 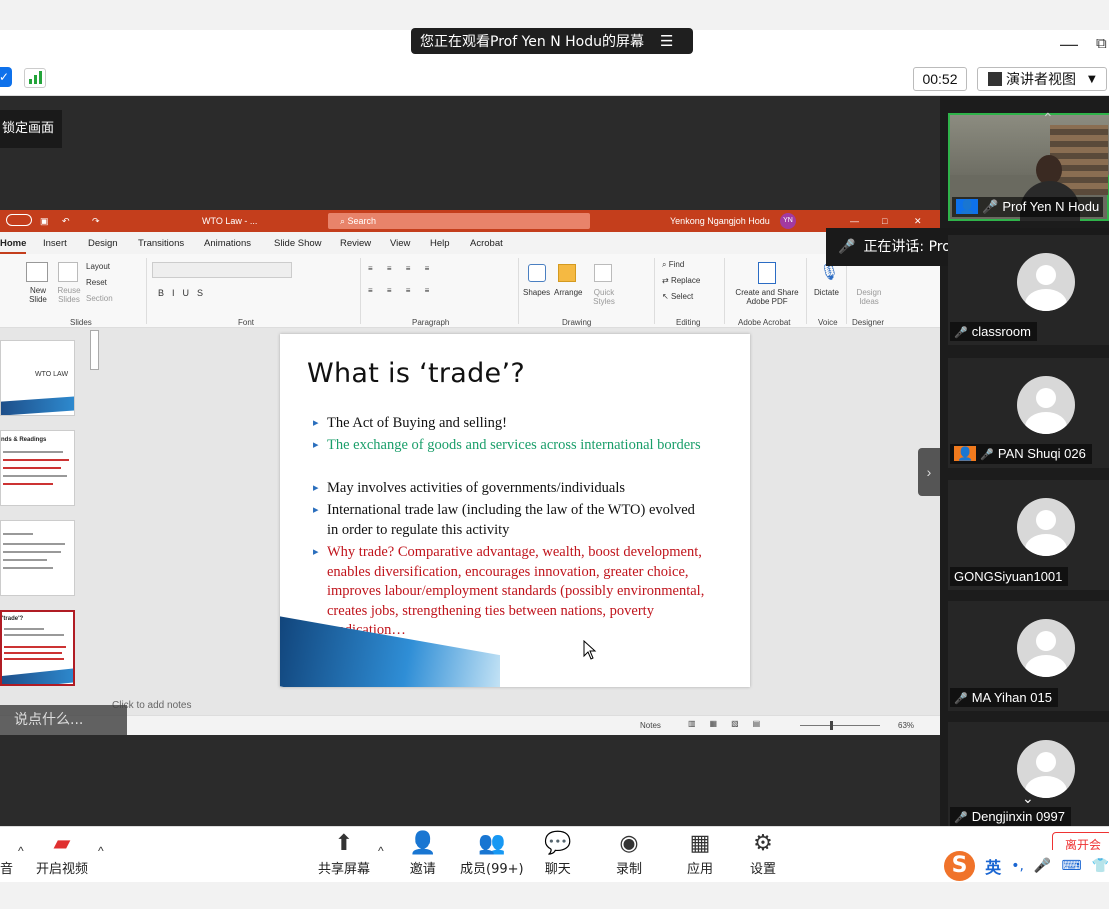 What do you see at coordinates (1028, 207) in the screenshot?
I see `active-speaker-name-tag: 👤 🎤 Prof Yen N Hodu` at bounding box center [1028, 207].